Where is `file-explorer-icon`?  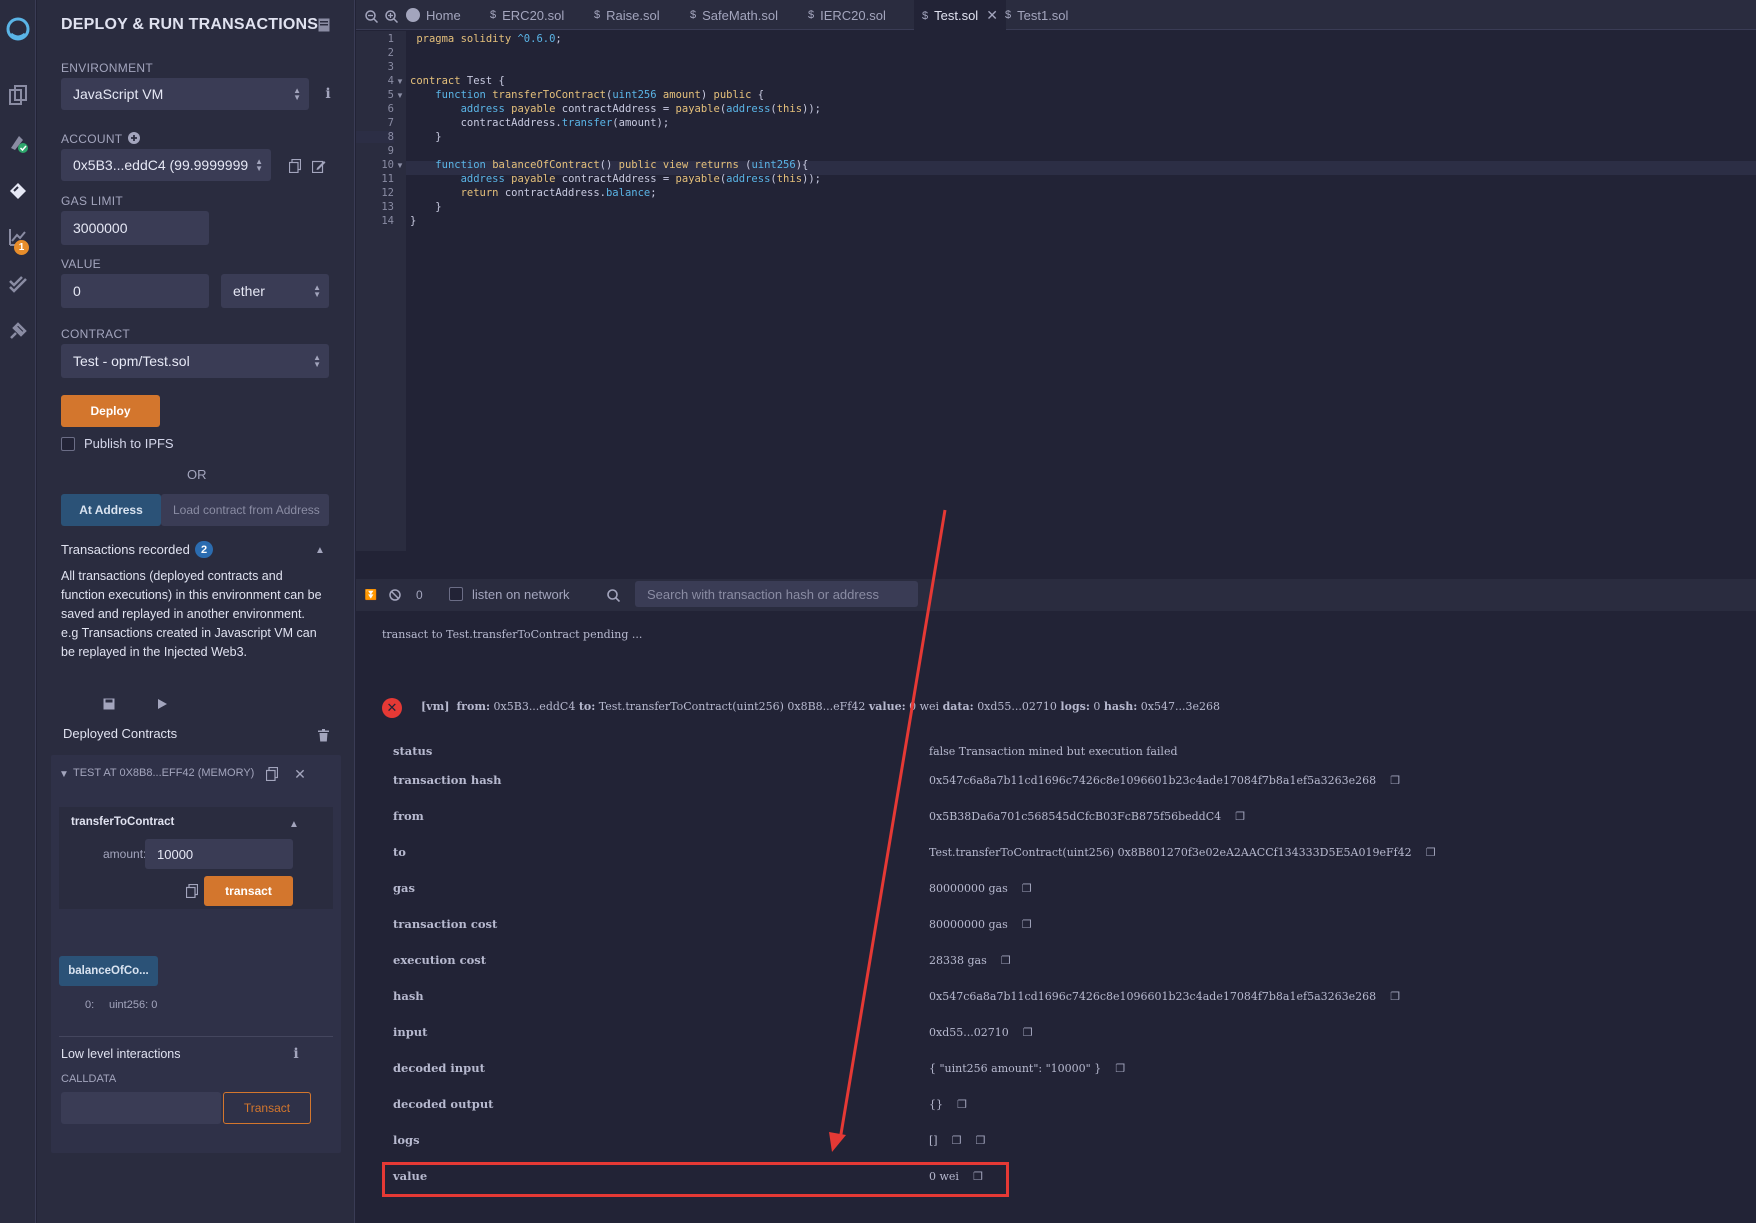 file-explorer-icon is located at coordinates (18, 95).